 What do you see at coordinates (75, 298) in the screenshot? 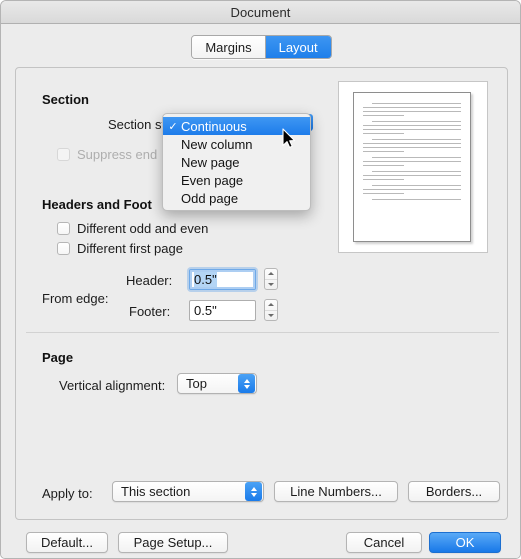
I see `from-edge-label: From edge:` at bounding box center [75, 298].